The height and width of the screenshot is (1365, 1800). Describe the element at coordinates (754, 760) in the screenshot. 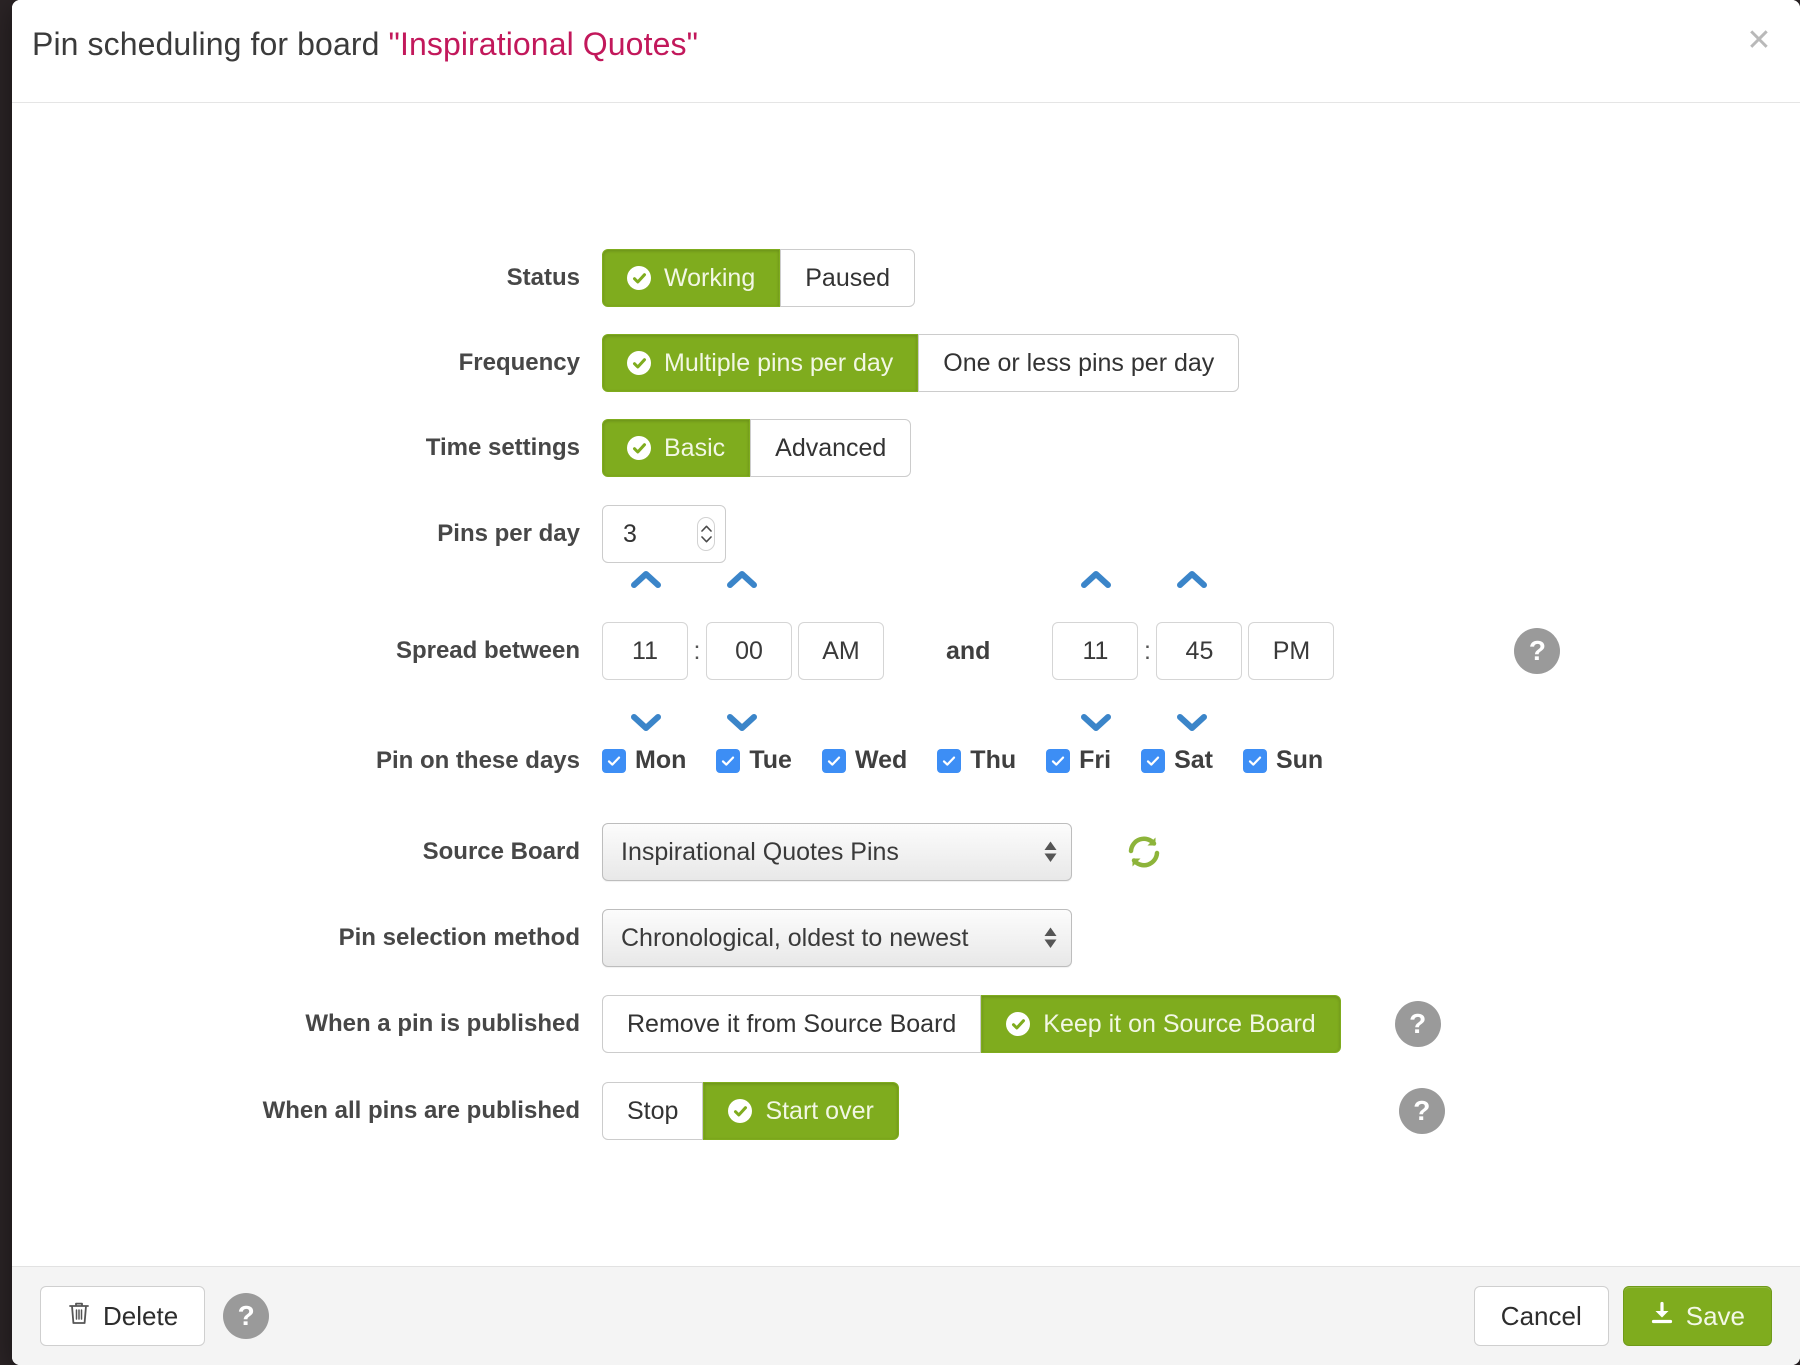

I see `day-checkbox-tue: Tue` at that location.